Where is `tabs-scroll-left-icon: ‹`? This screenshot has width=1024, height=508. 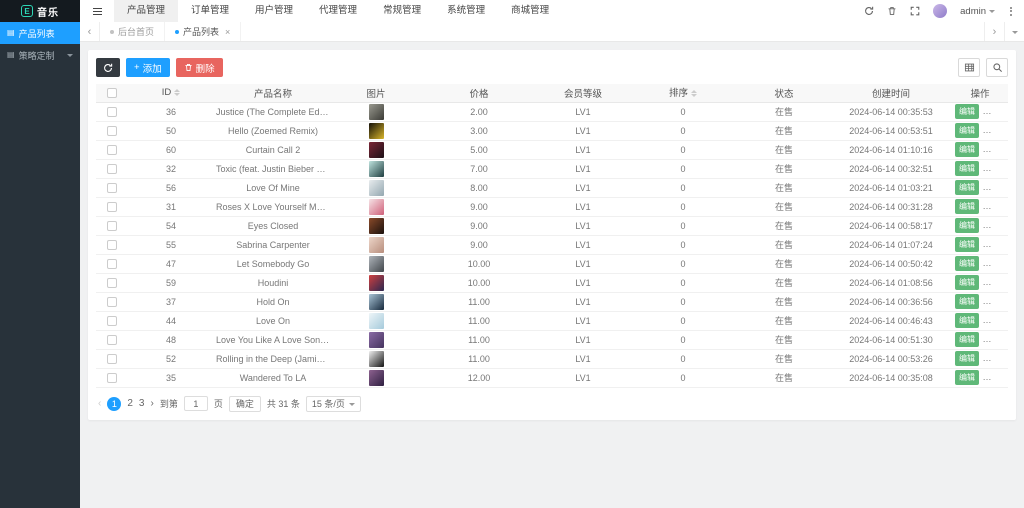 tabs-scroll-left-icon: ‹ is located at coordinates (90, 31).